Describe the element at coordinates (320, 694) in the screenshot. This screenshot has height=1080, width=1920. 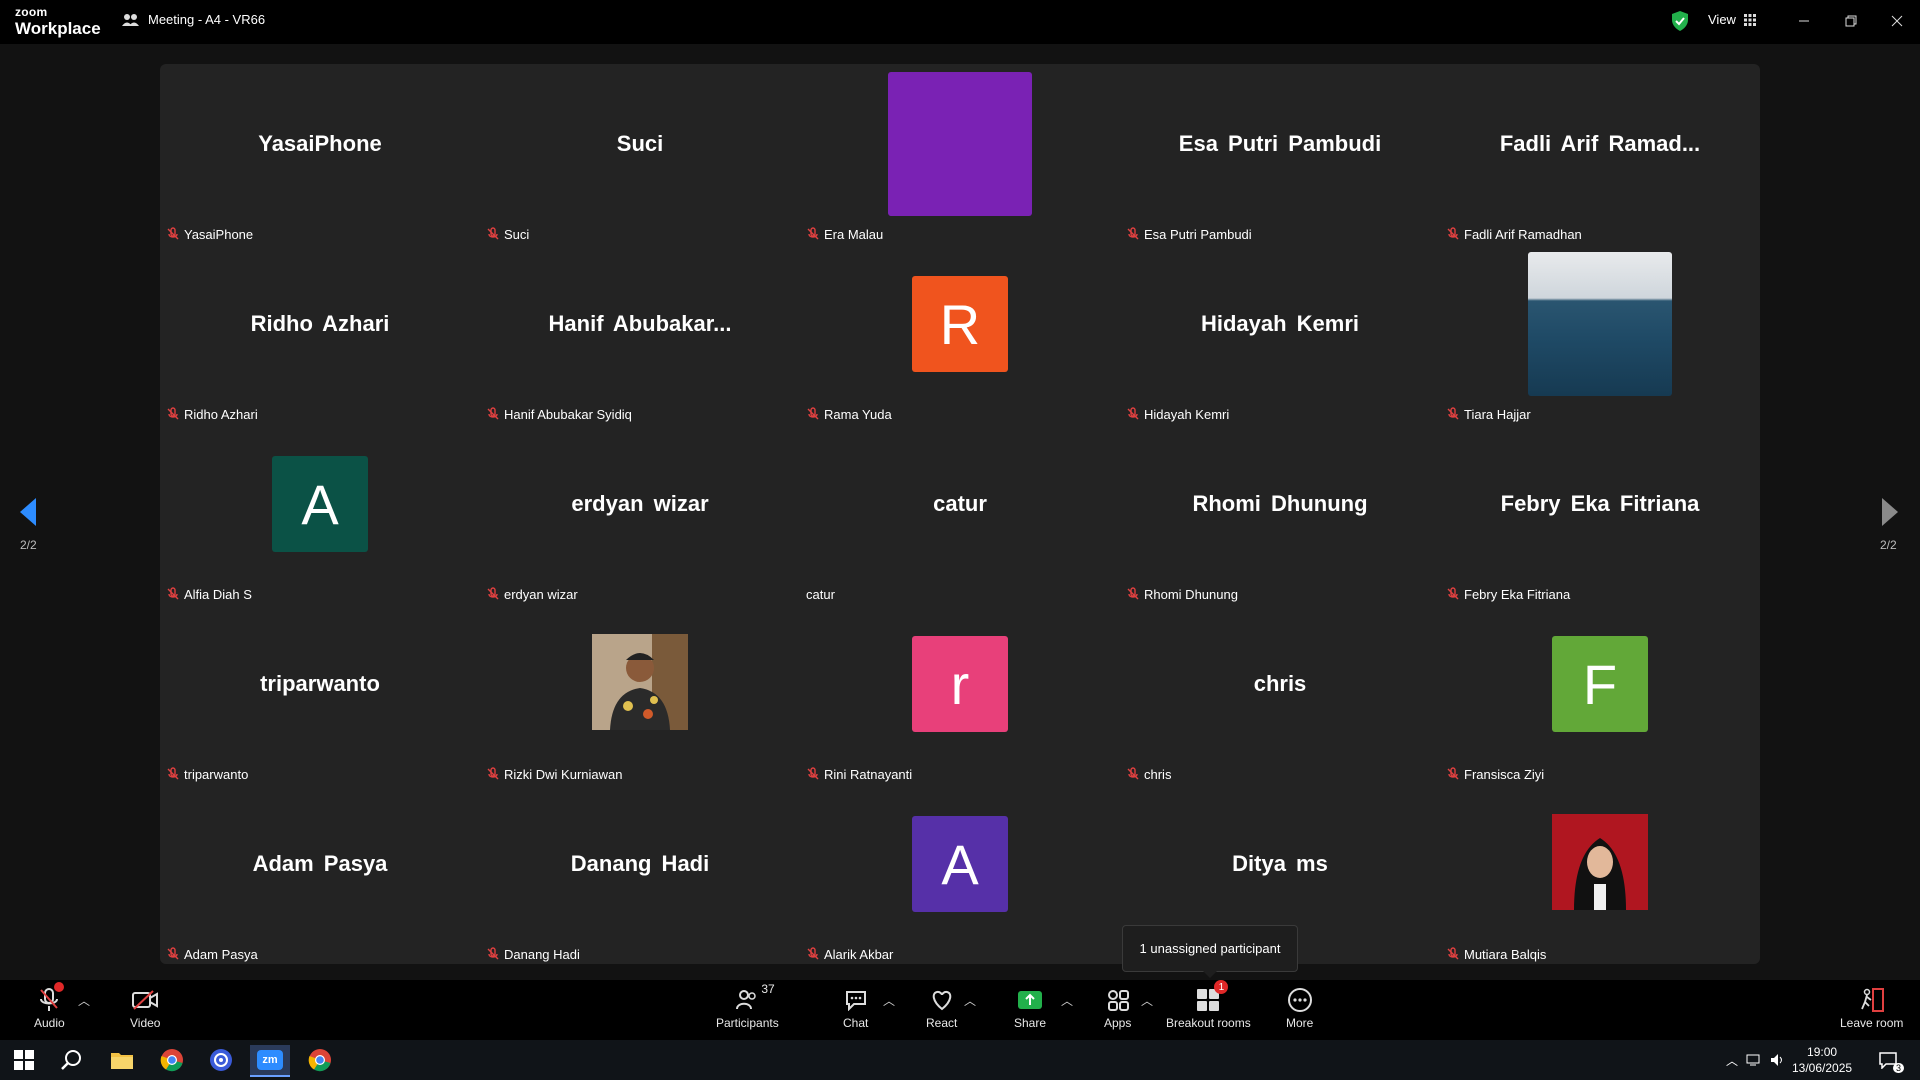
I see `participant-tile: triparwanto triparwanto` at that location.